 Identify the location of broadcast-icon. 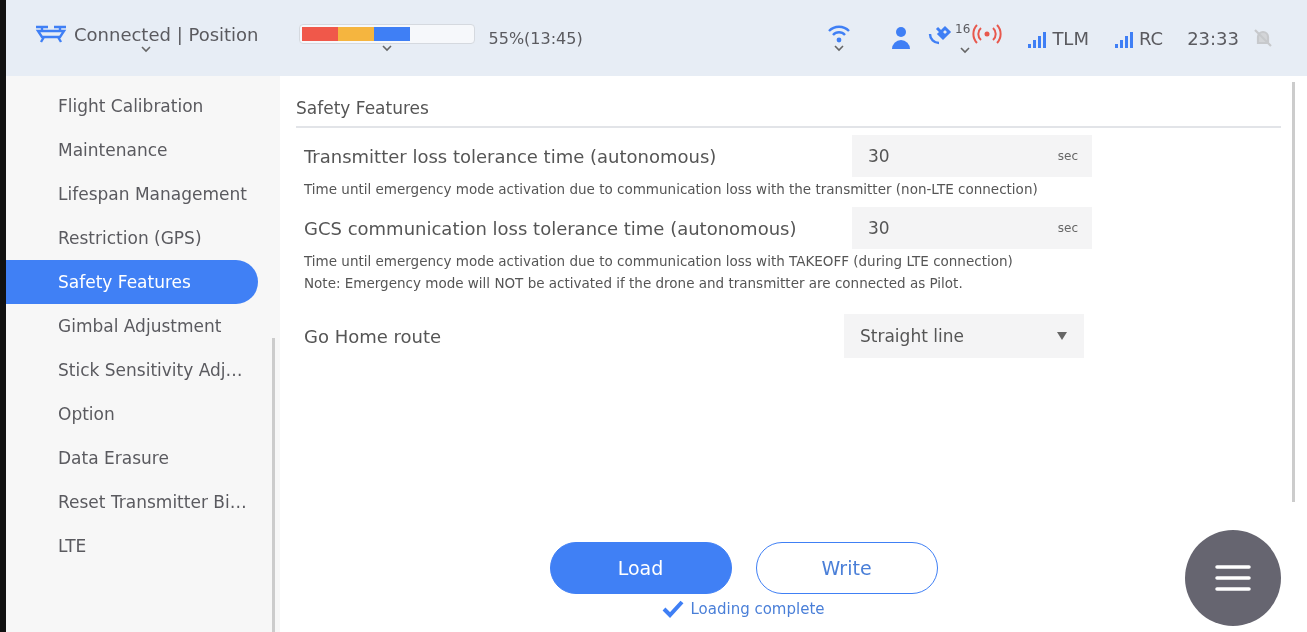
(987, 34).